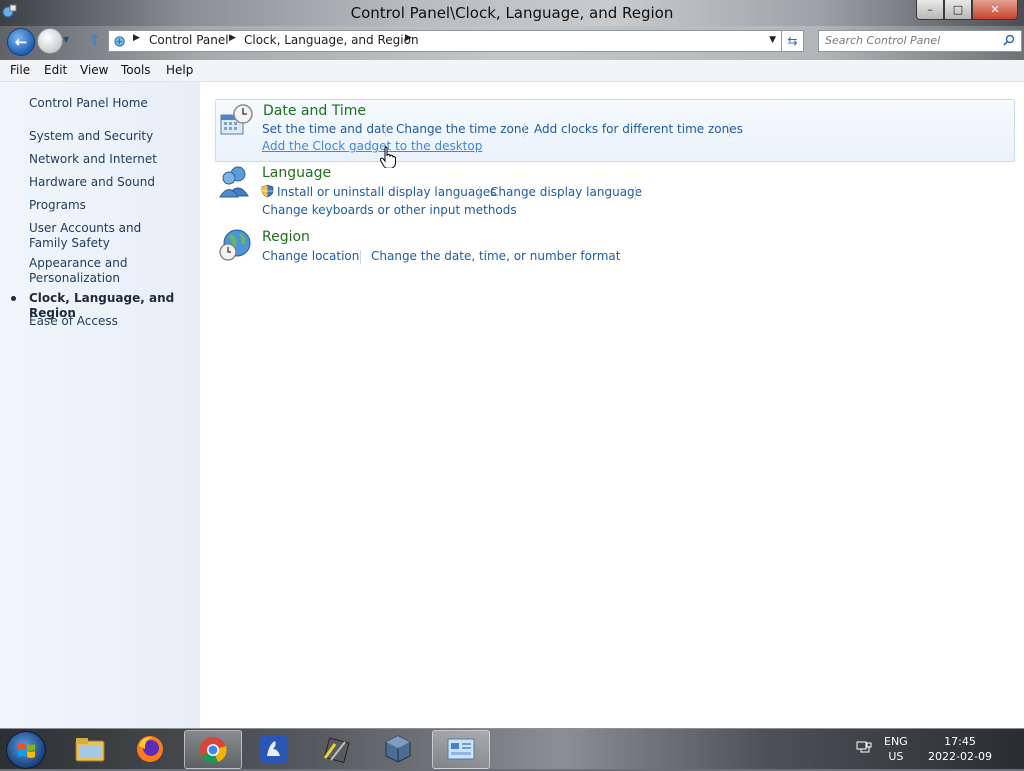  I want to click on sidebar-item-network-internet: Network and Internet, so click(93, 159).